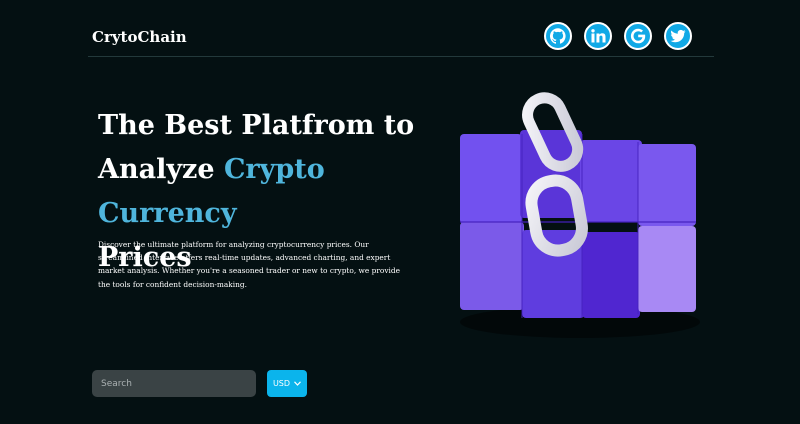 The height and width of the screenshot is (424, 800). I want to click on navbar: CrytoChain, so click(401, 39).